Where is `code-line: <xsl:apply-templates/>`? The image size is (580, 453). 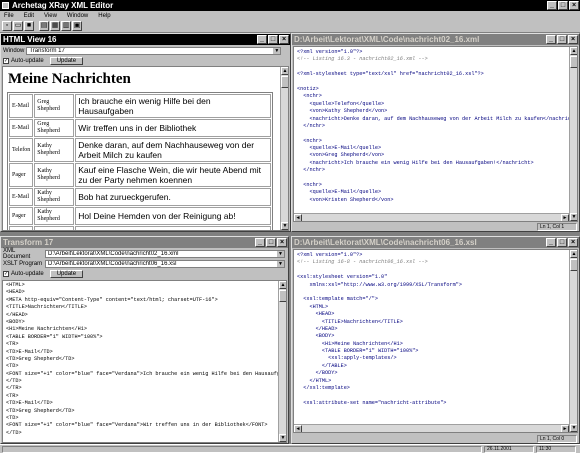
code-line: <xsl:apply-templates/> is located at coordinates (347, 358).